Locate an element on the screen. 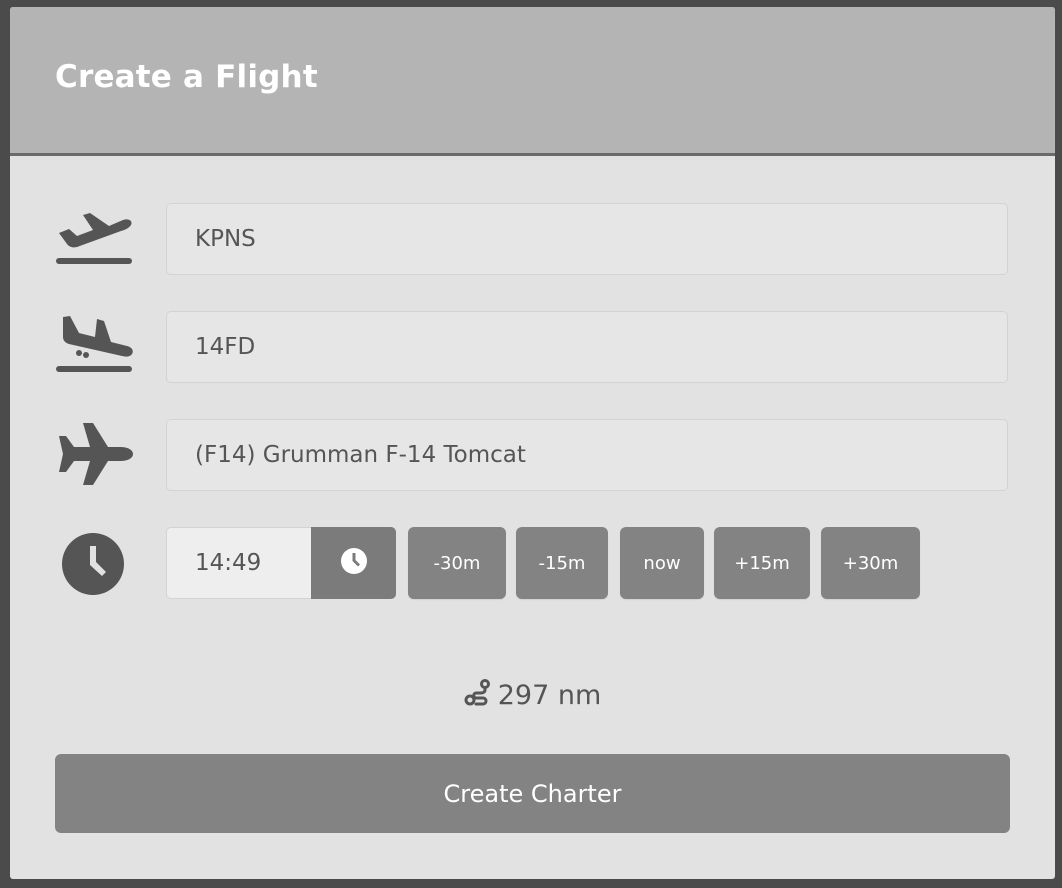 Image resolution: width=1062 pixels, height=888 pixels. plane-arrival-icon is located at coordinates (95, 346).